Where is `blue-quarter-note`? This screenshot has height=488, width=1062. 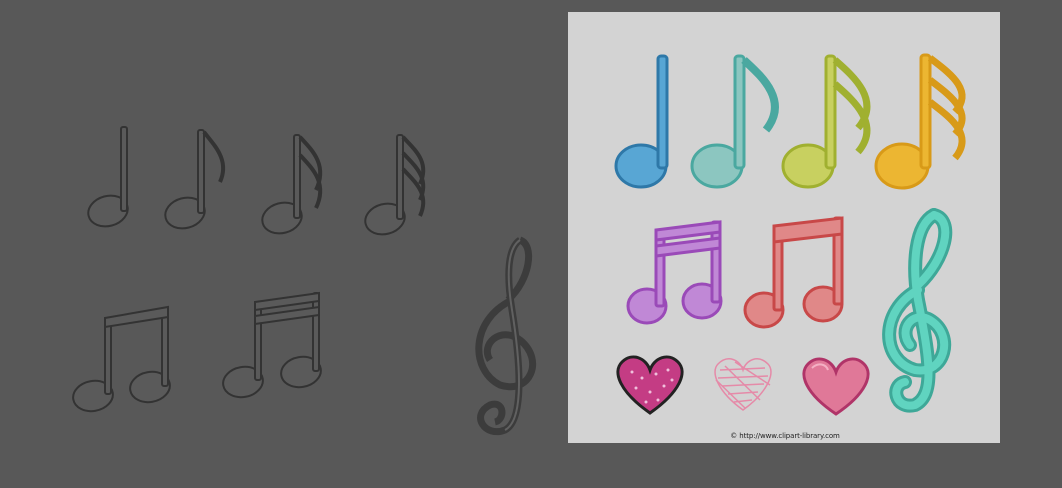
blue-quarter-note is located at coordinates (641, 121).